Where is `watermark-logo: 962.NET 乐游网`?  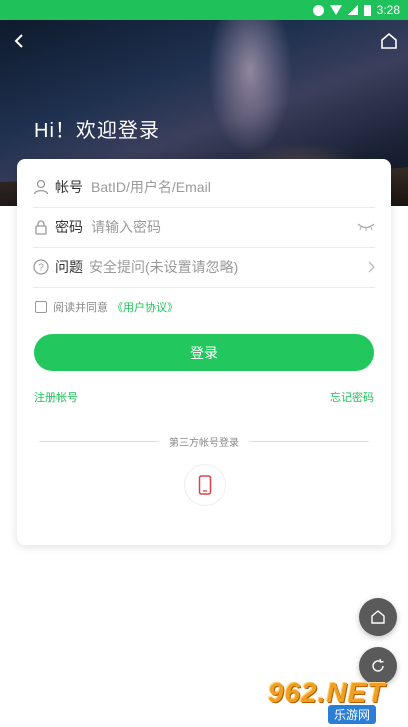 watermark-logo: 962.NET 乐游网 is located at coordinates (338, 700).